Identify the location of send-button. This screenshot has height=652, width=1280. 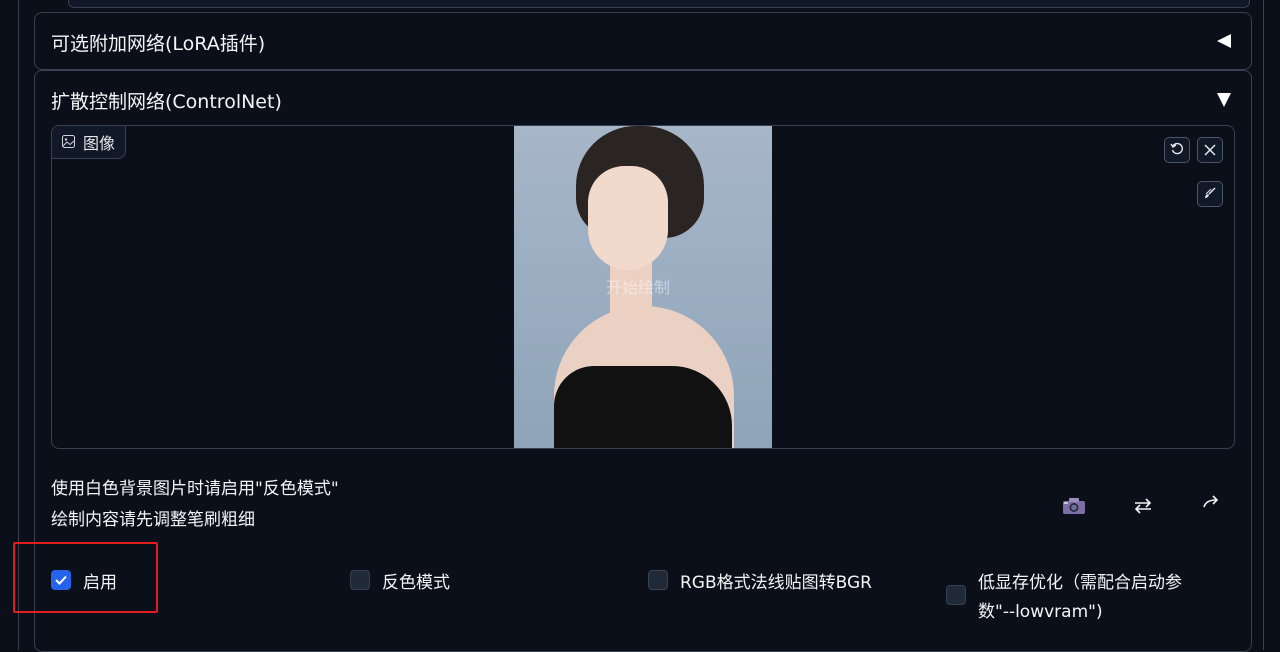
(1212, 504).